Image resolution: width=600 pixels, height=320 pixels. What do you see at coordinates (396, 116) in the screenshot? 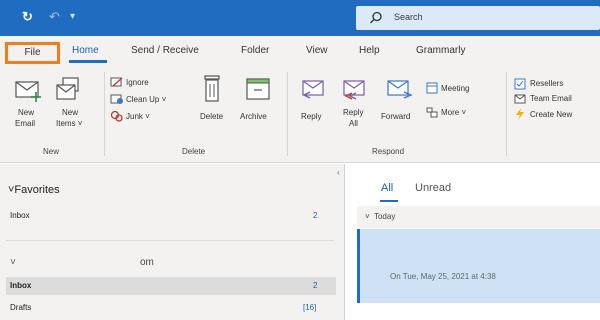
I see `forward-label: Forward` at bounding box center [396, 116].